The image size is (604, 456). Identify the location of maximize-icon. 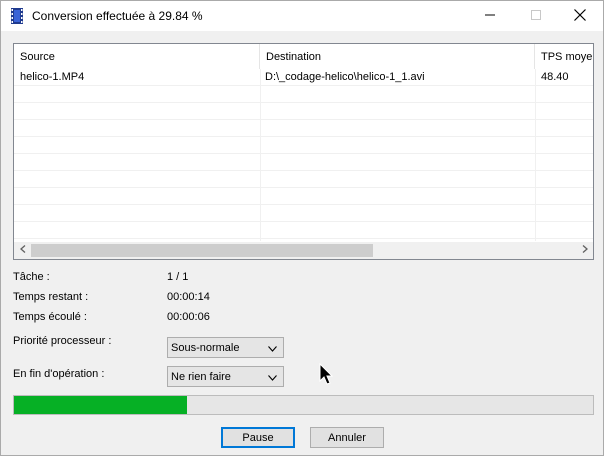
(536, 16).